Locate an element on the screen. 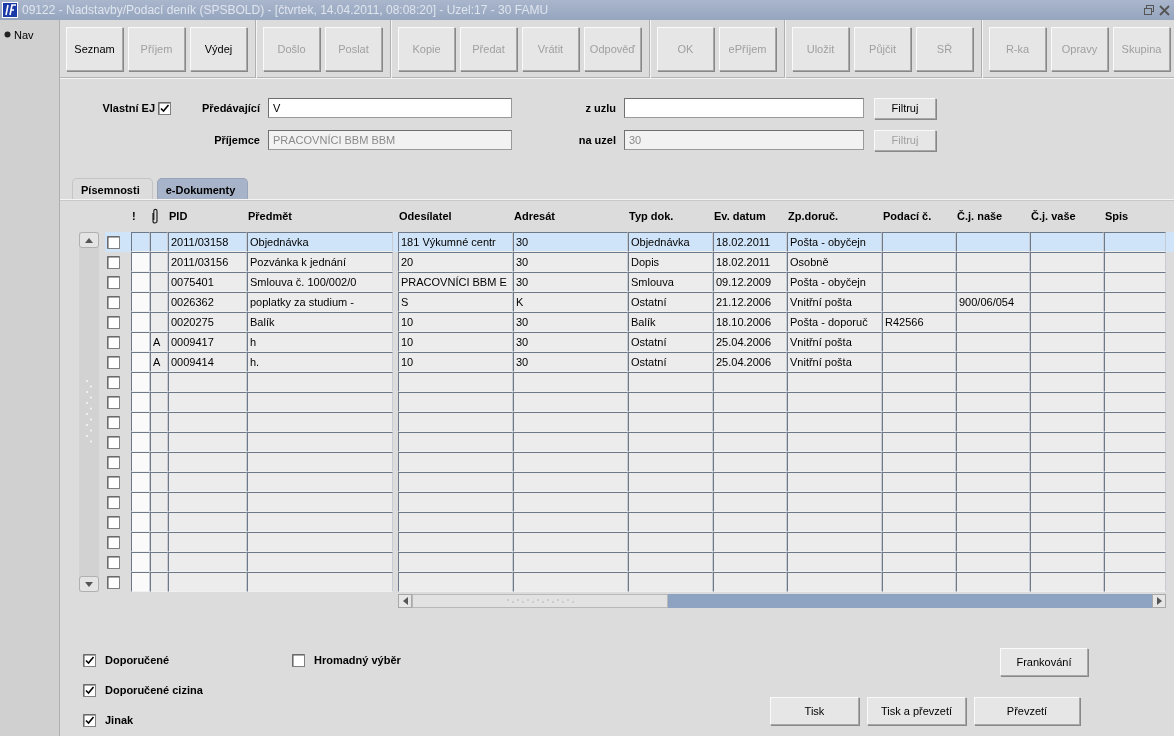 The image size is (1174, 736). table-cell: h is located at coordinates (320, 342).